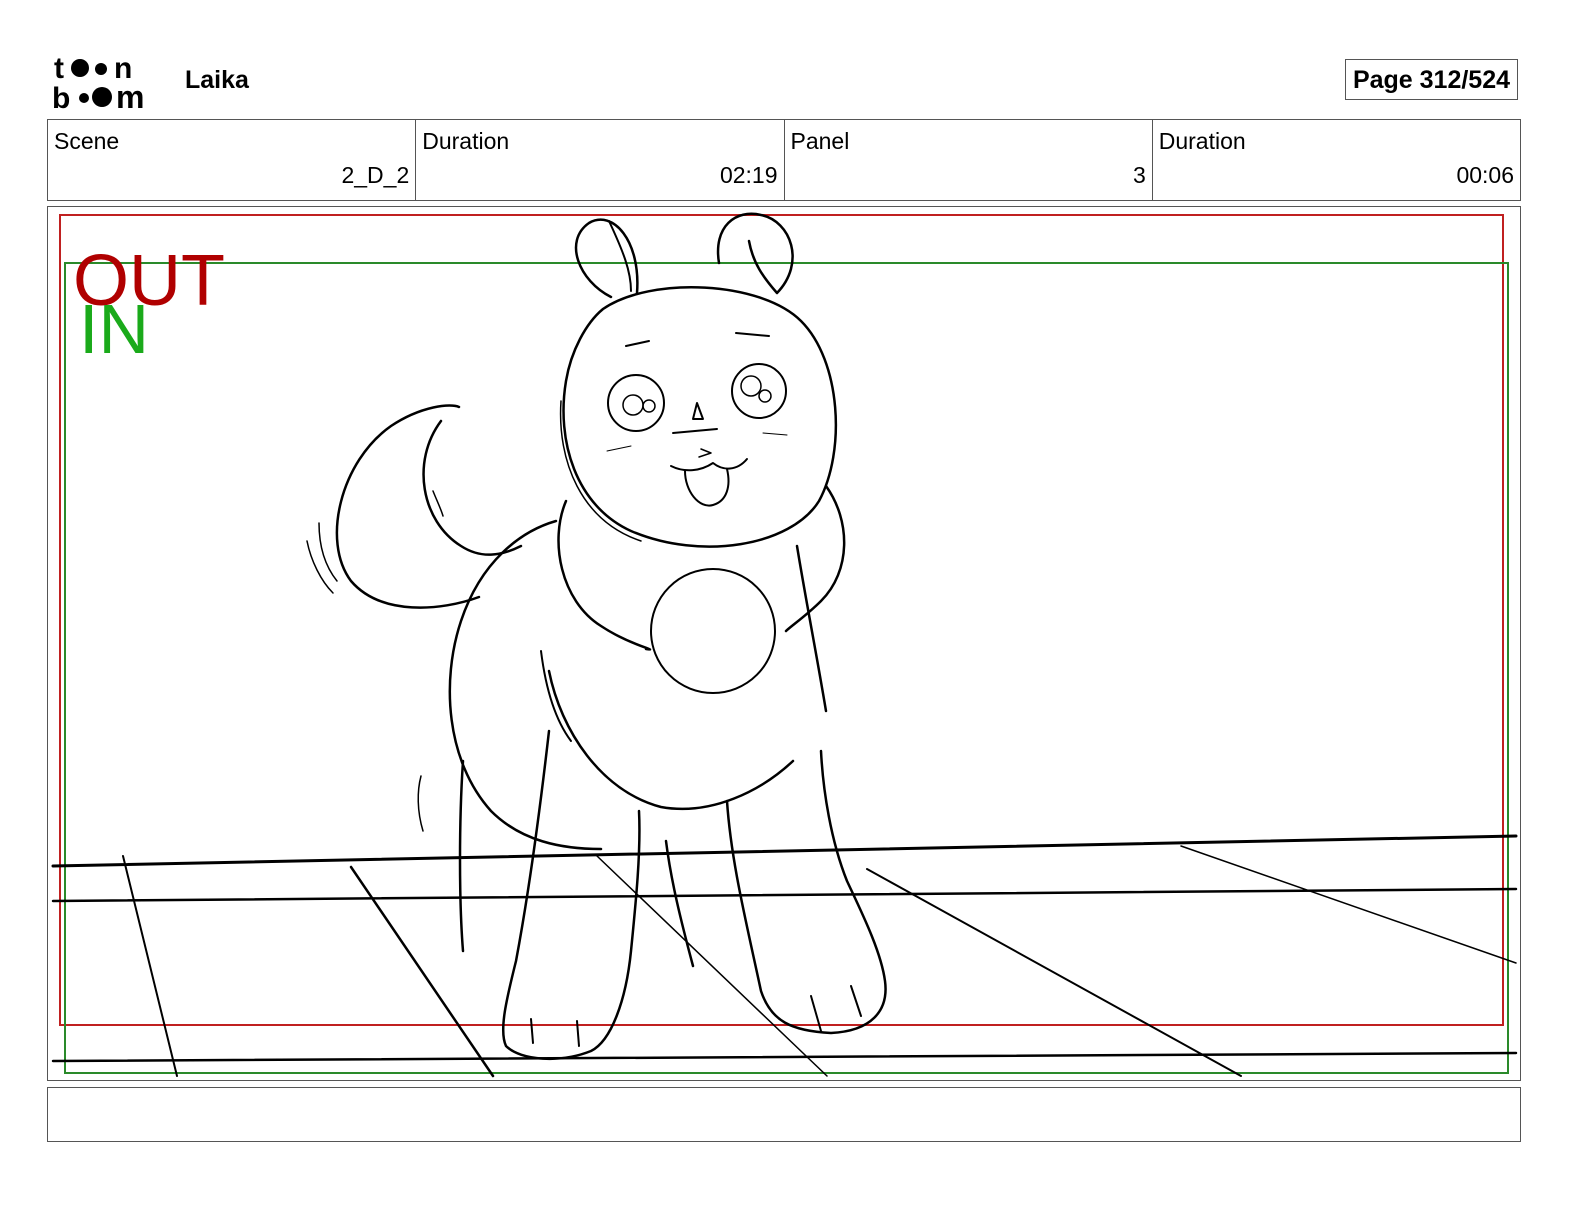 This screenshot has width=1584, height=1224. Describe the element at coordinates (232, 160) in the screenshot. I see `scene-cell: Scene 2_D_2` at that location.